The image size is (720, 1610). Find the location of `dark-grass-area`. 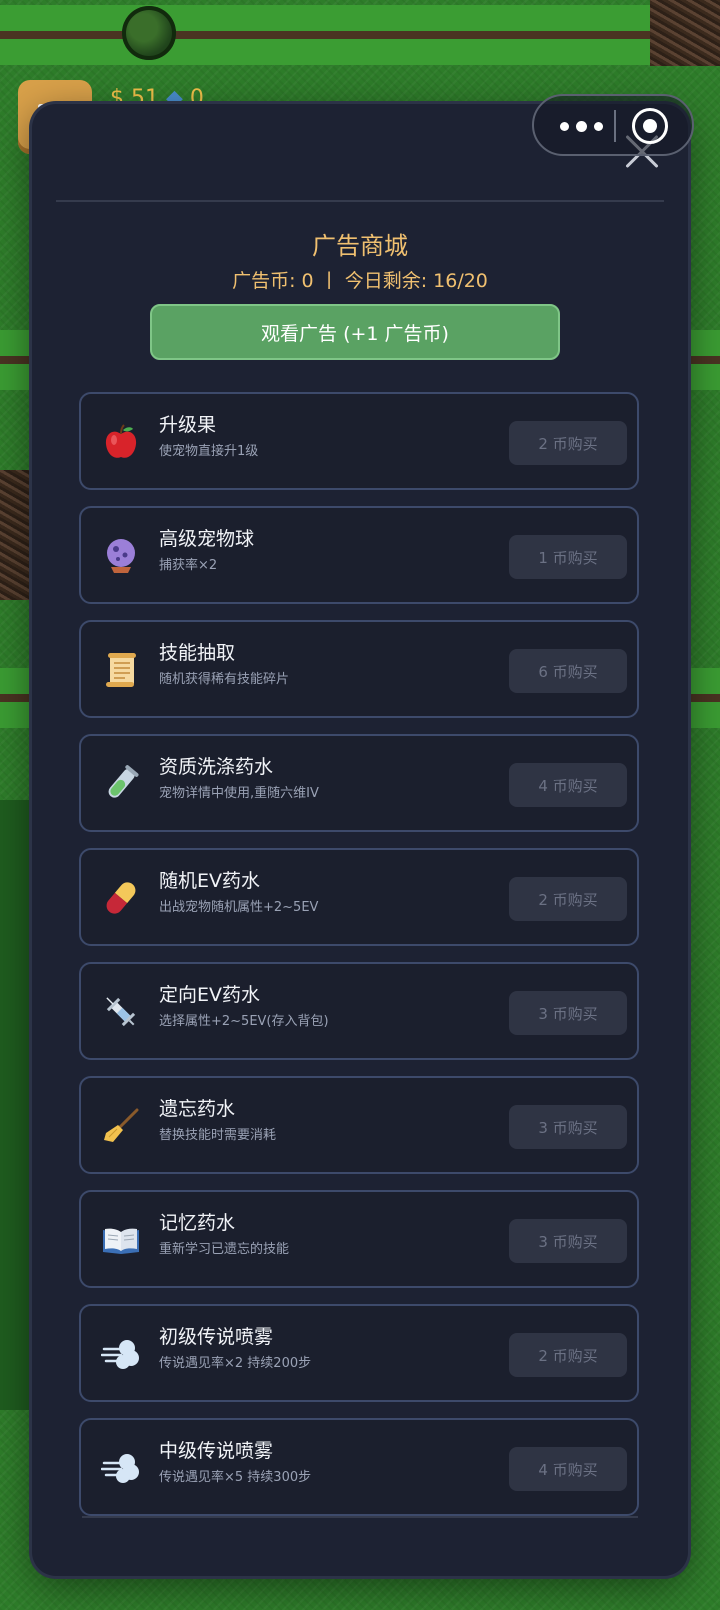

dark-grass-area is located at coordinates (17, 1105).